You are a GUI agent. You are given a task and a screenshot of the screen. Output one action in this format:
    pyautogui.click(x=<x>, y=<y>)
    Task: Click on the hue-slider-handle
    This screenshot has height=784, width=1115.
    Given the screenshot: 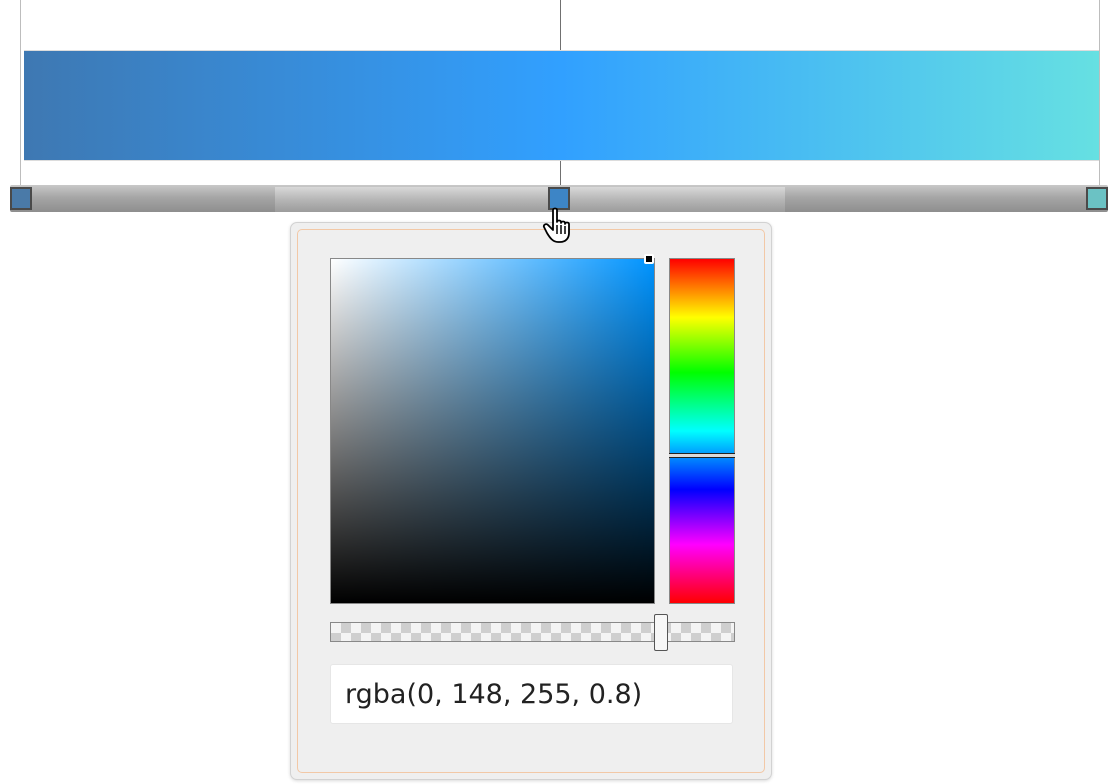 What is the action you would take?
    pyautogui.click(x=702, y=456)
    